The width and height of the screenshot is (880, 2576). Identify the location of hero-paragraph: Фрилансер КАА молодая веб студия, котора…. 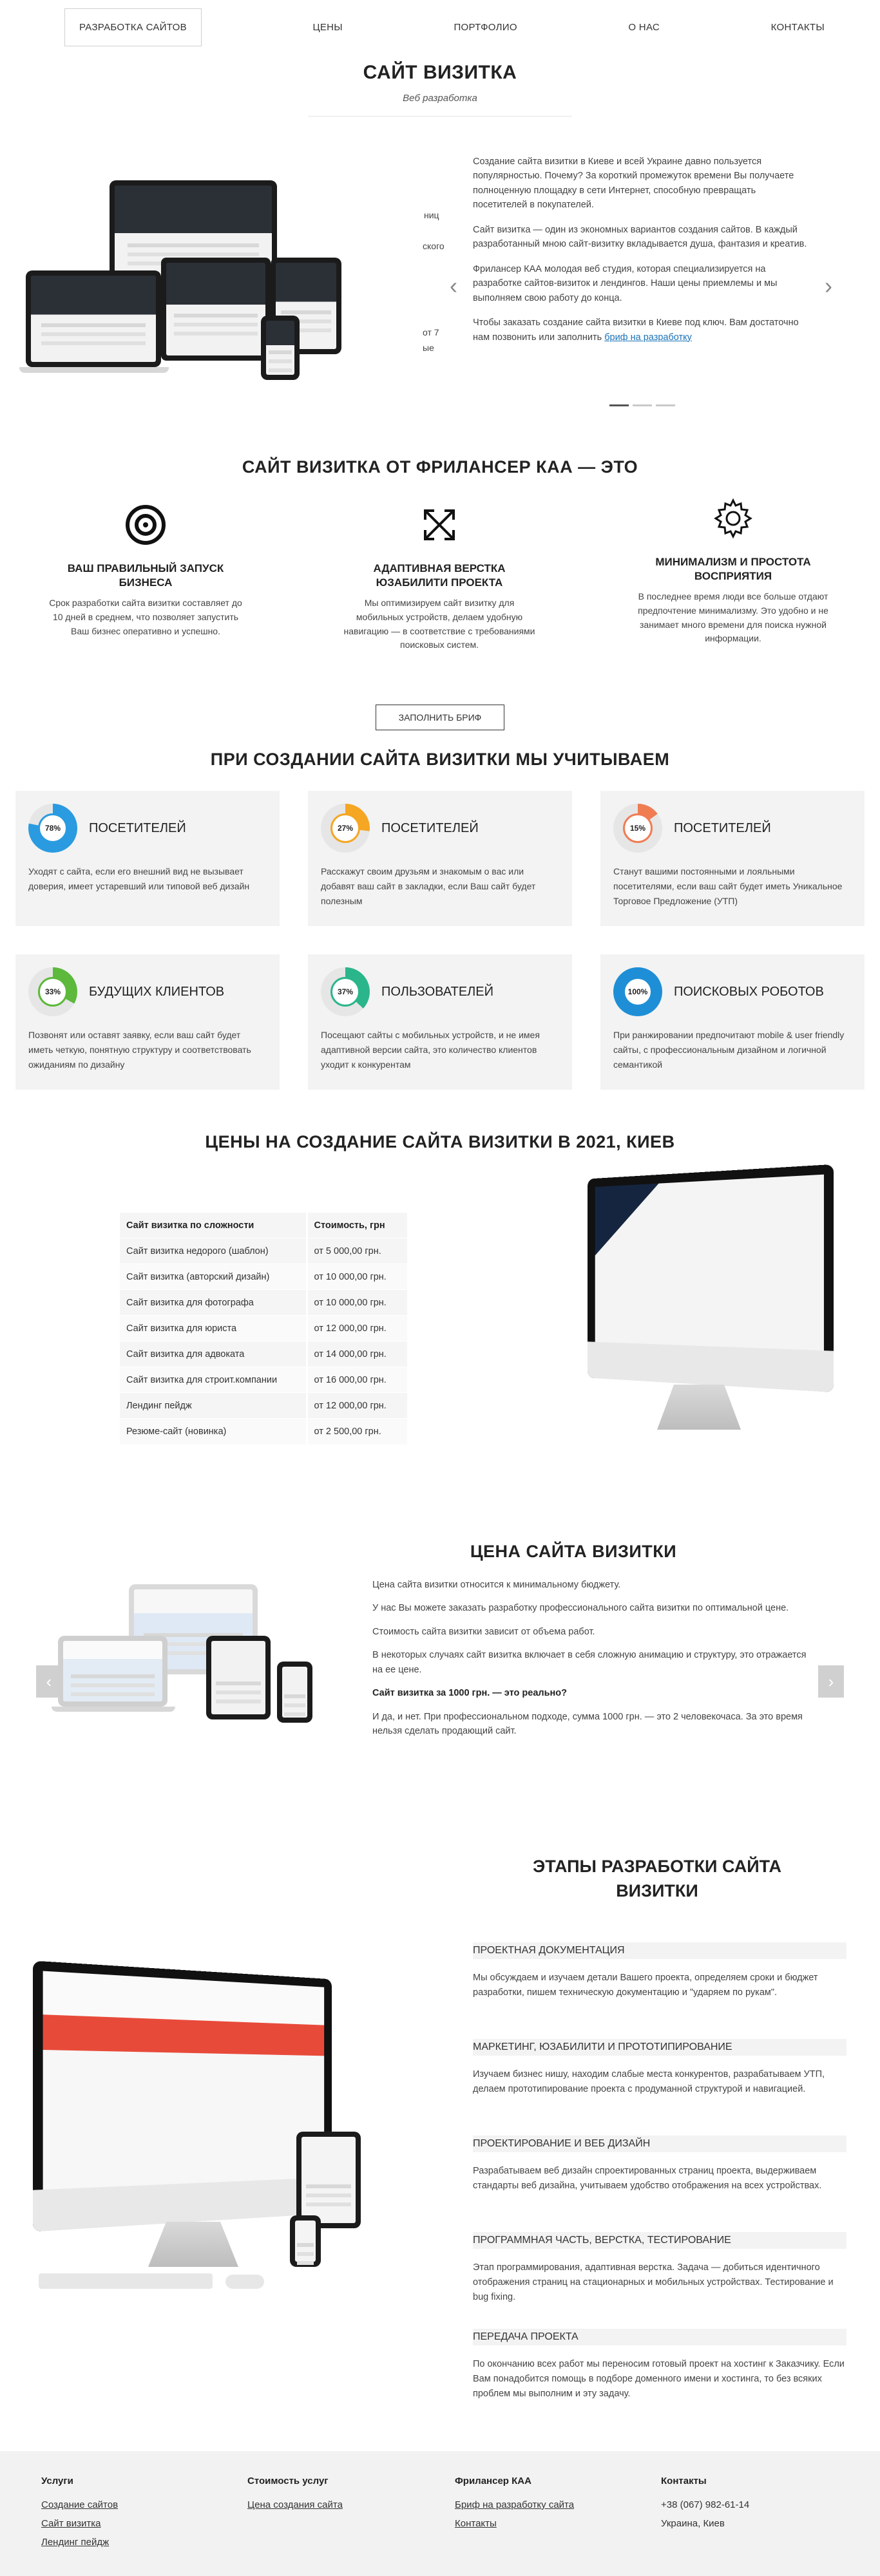
(625, 283).